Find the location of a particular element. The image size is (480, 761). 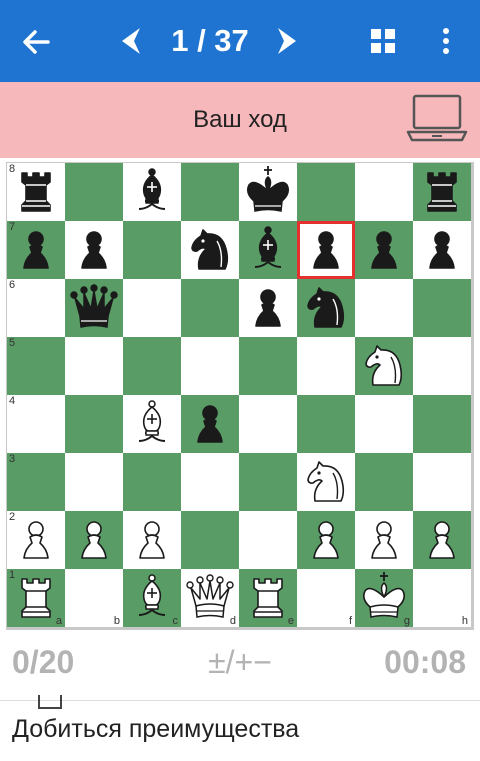

square-g4 is located at coordinates (384, 424).